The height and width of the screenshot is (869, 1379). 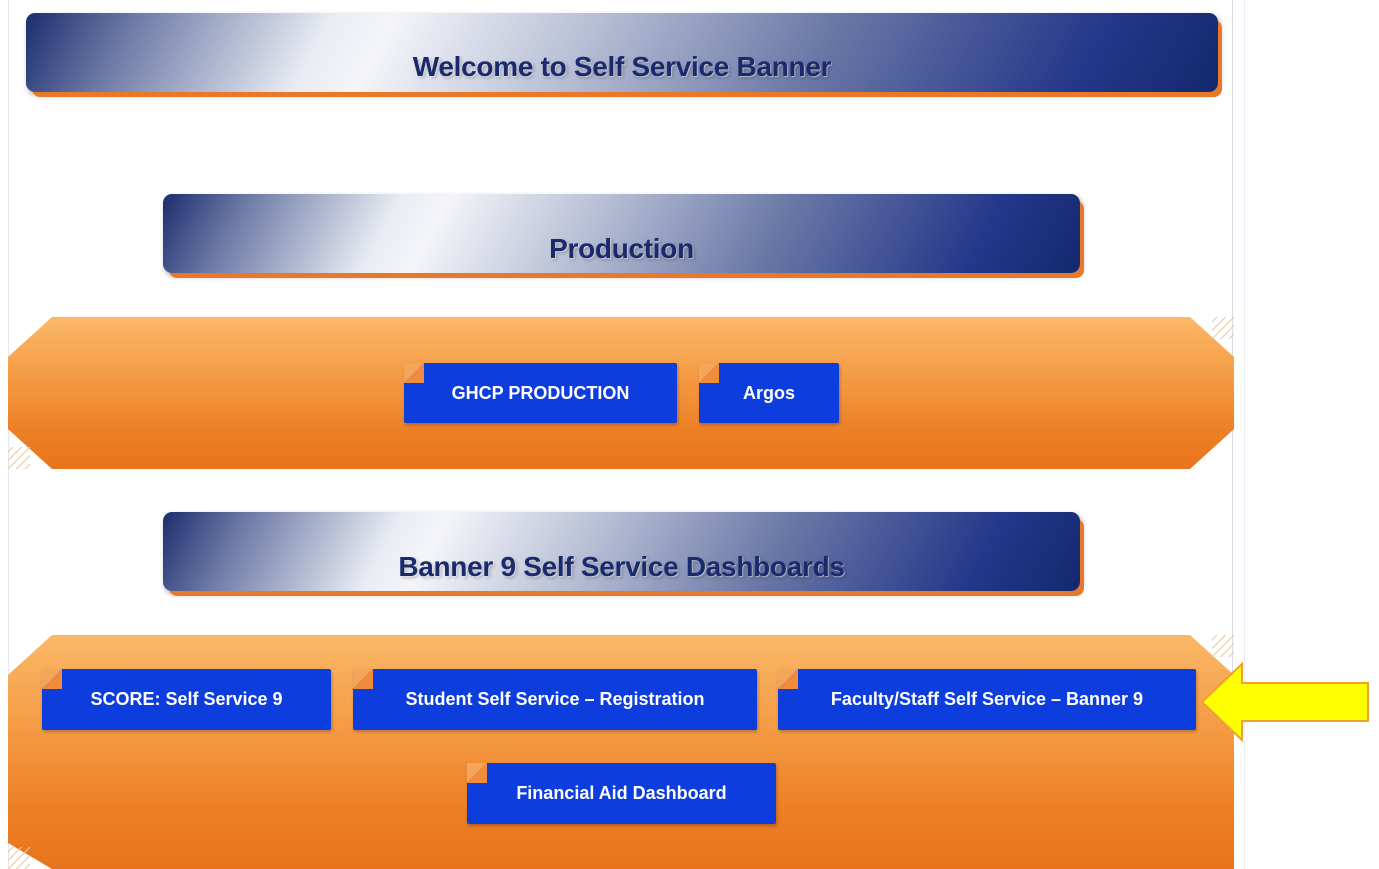 I want to click on financial-aid-dashboard-label: Financial Aid Dashboard, so click(x=621, y=793).